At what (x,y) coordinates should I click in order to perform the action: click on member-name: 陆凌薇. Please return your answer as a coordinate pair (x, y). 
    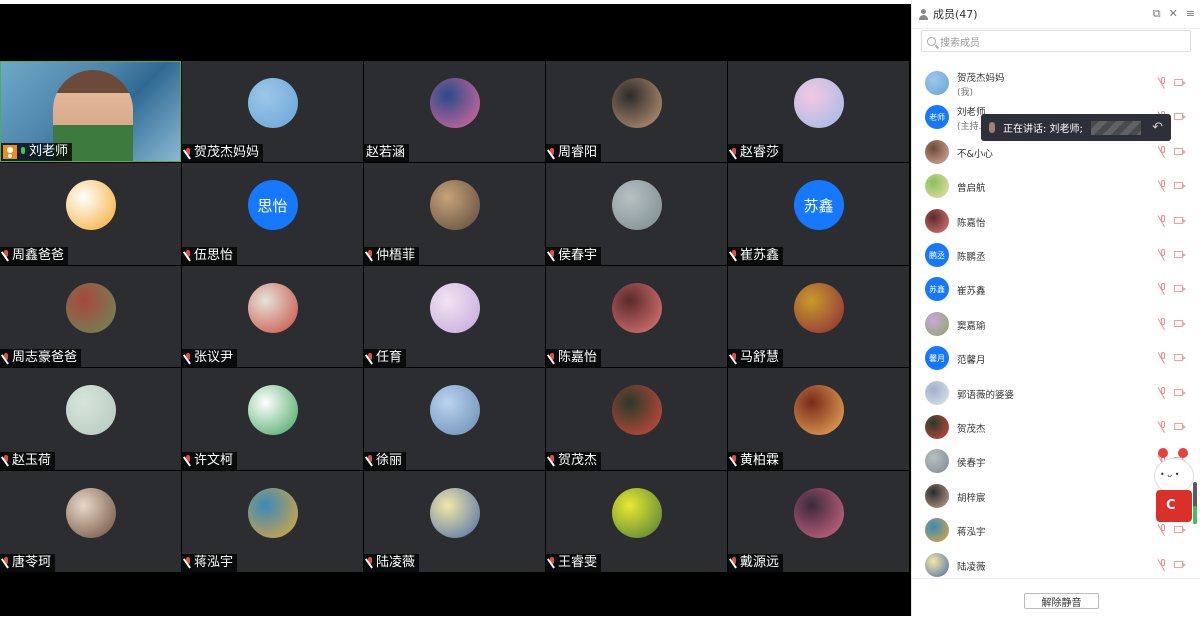
    Looking at the image, I should click on (971, 567).